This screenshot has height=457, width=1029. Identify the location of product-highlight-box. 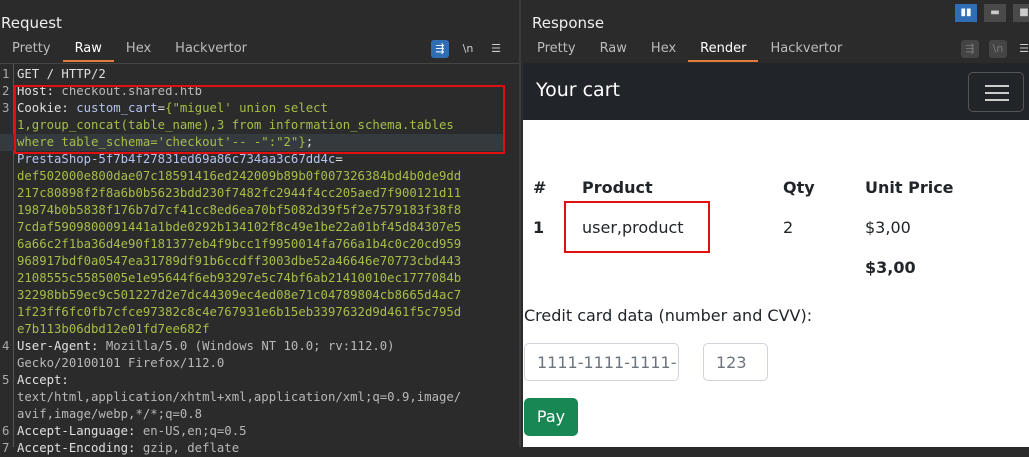
(637, 227).